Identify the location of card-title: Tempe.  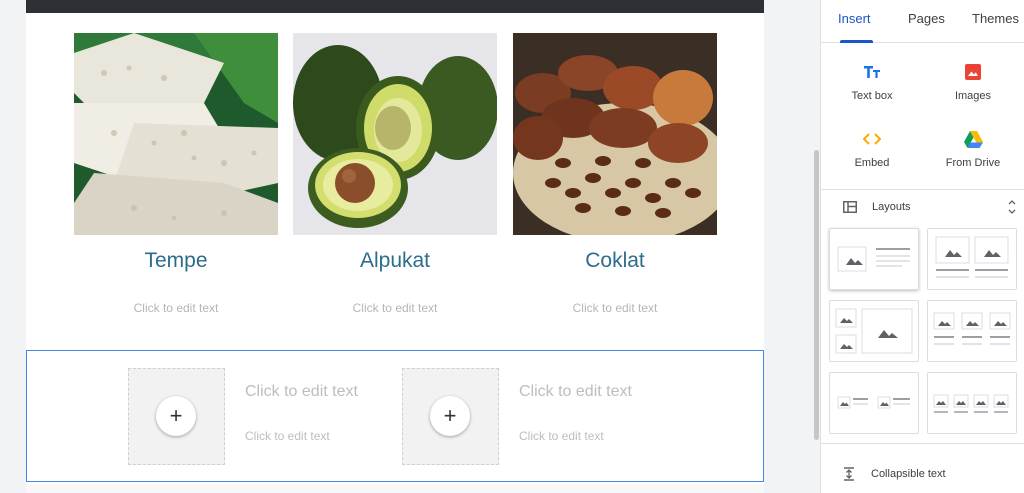
(176, 261).